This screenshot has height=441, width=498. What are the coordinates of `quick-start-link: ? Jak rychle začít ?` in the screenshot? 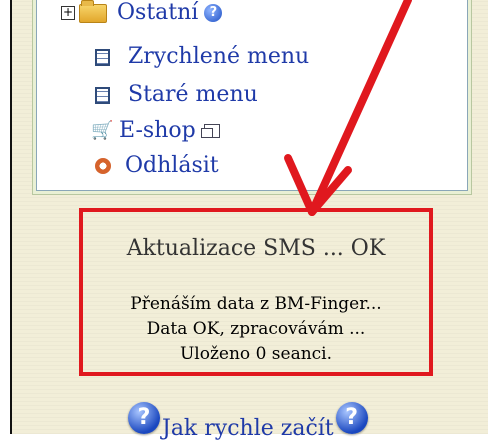 It's located at (248, 421).